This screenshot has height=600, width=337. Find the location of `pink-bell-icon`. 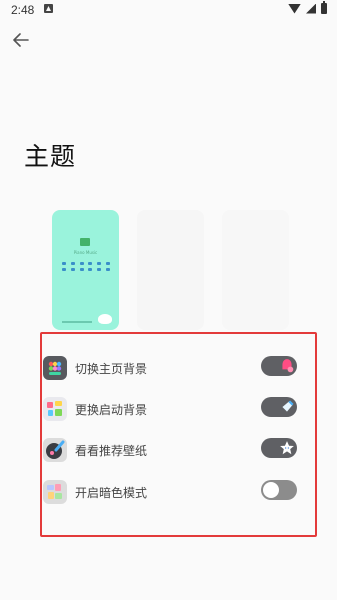

pink-bell-icon is located at coordinates (288, 366).